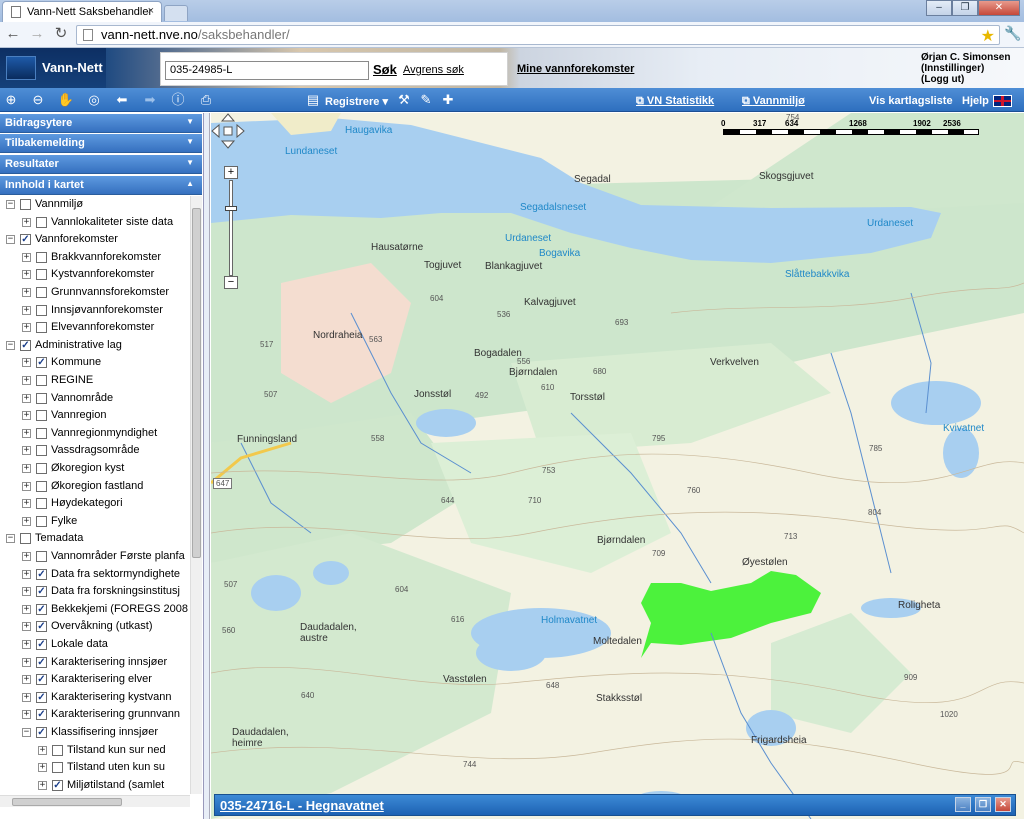 The width and height of the screenshot is (1024, 819). Describe the element at coordinates (988, 36) in the screenshot. I see `bookmark-star-icon: ★` at that location.